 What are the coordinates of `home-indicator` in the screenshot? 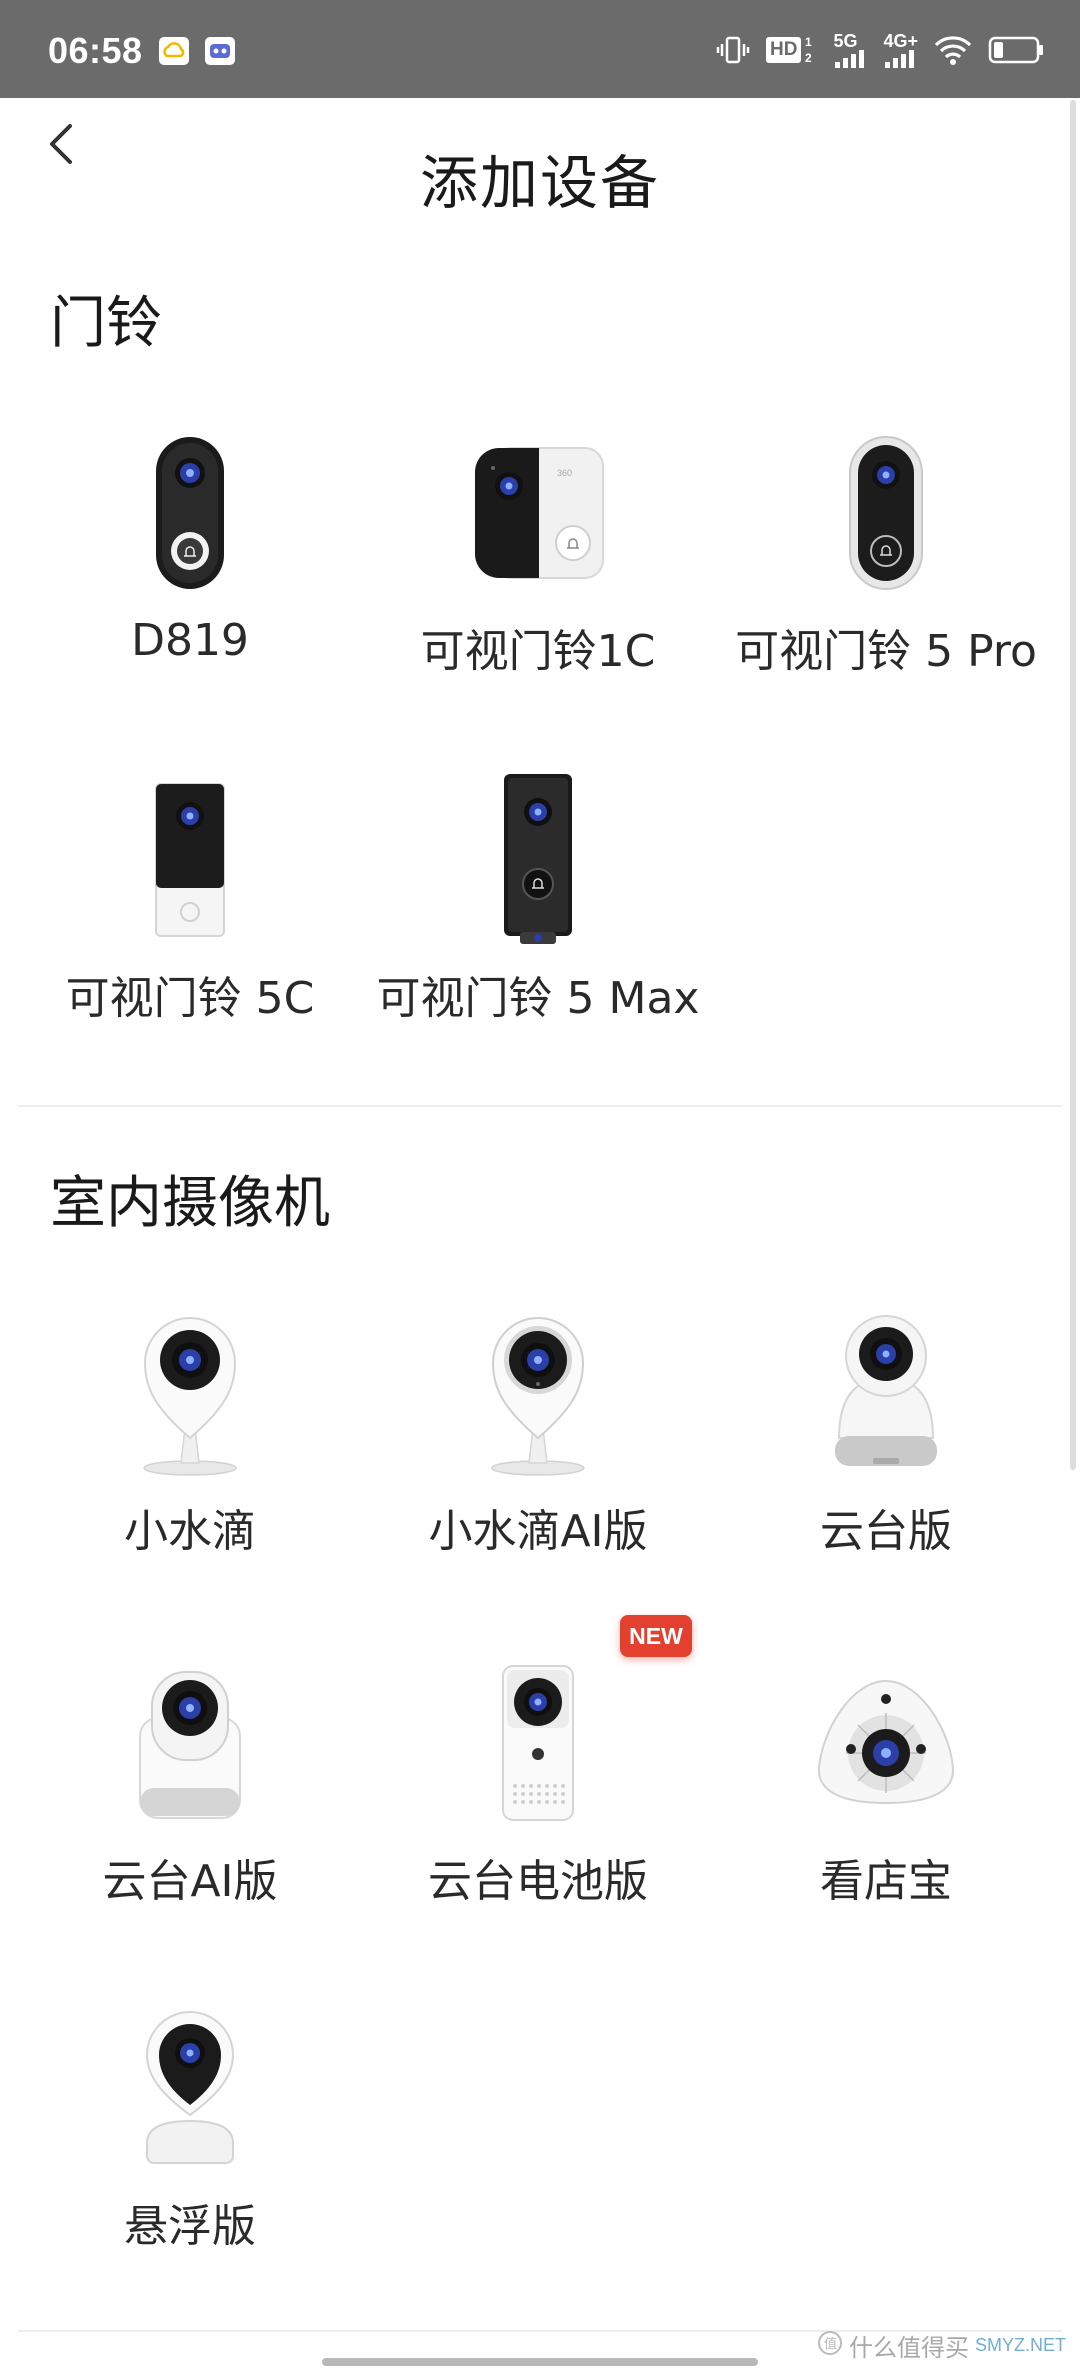 It's located at (540, 2362).